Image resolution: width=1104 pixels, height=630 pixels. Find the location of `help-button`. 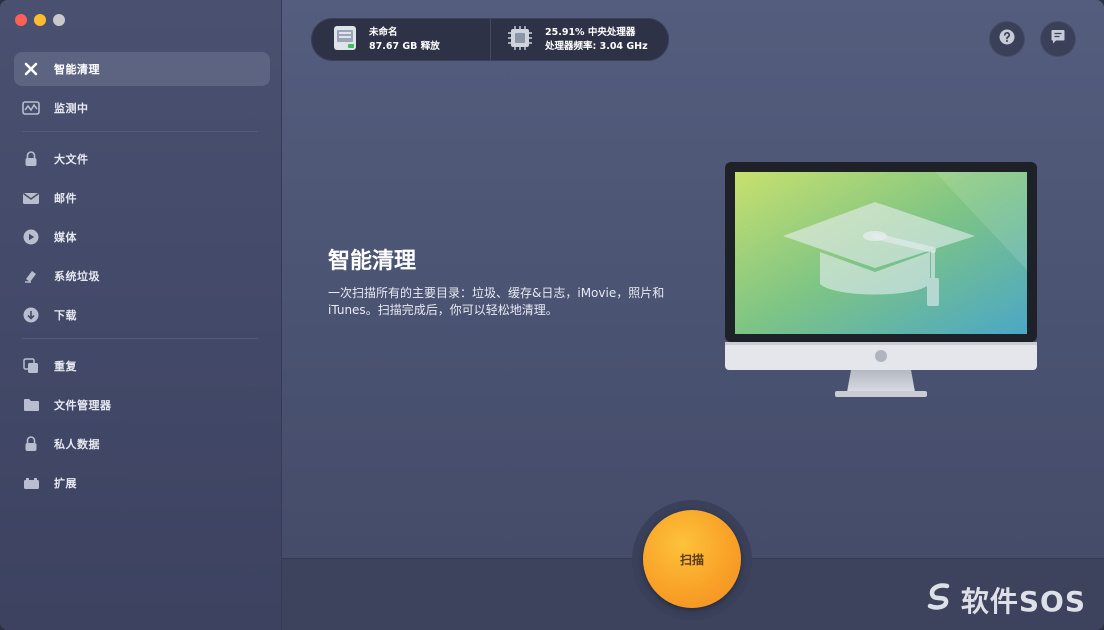

help-button is located at coordinates (1007, 39).